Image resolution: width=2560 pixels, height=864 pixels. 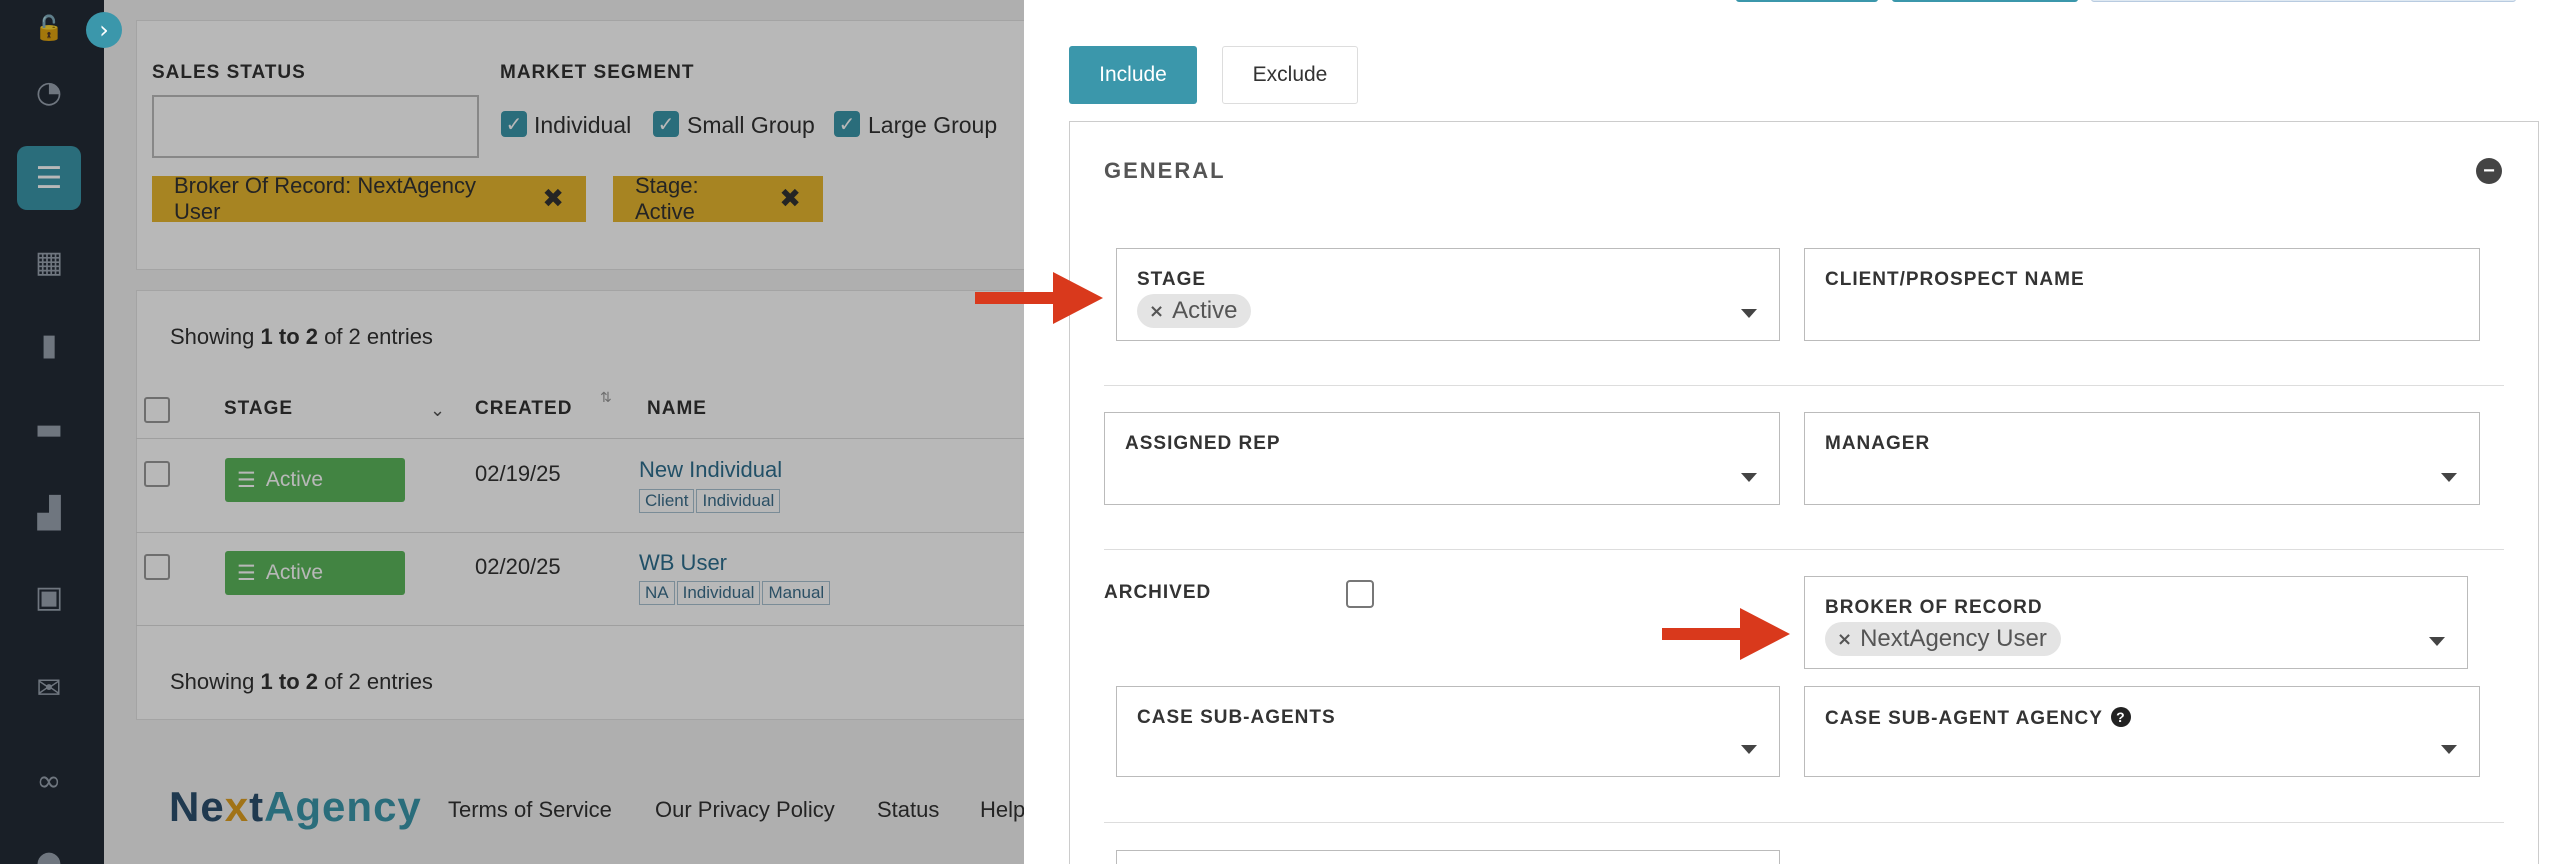 What do you see at coordinates (1172, 279) in the screenshot?
I see `field-label: STAGE` at bounding box center [1172, 279].